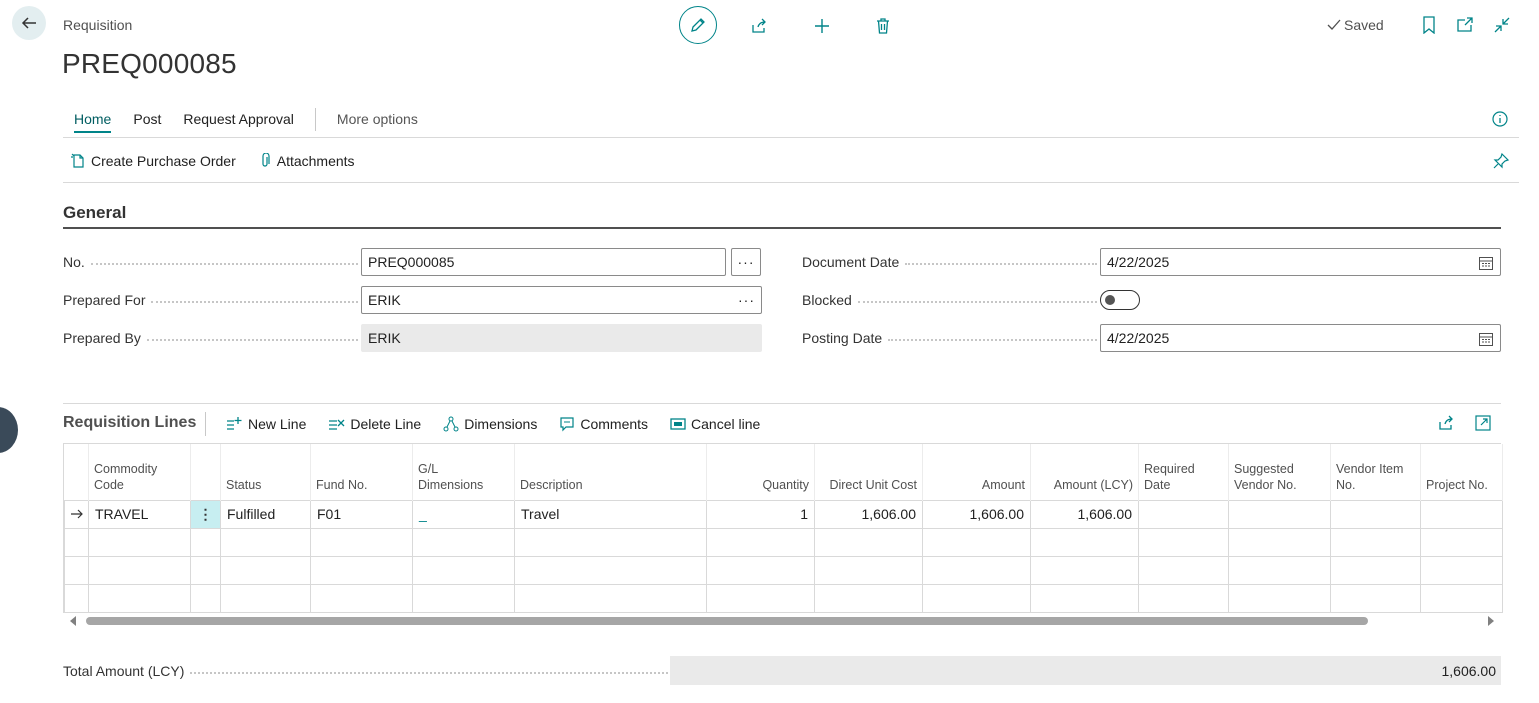  What do you see at coordinates (822, 26) in the screenshot?
I see `new-button` at bounding box center [822, 26].